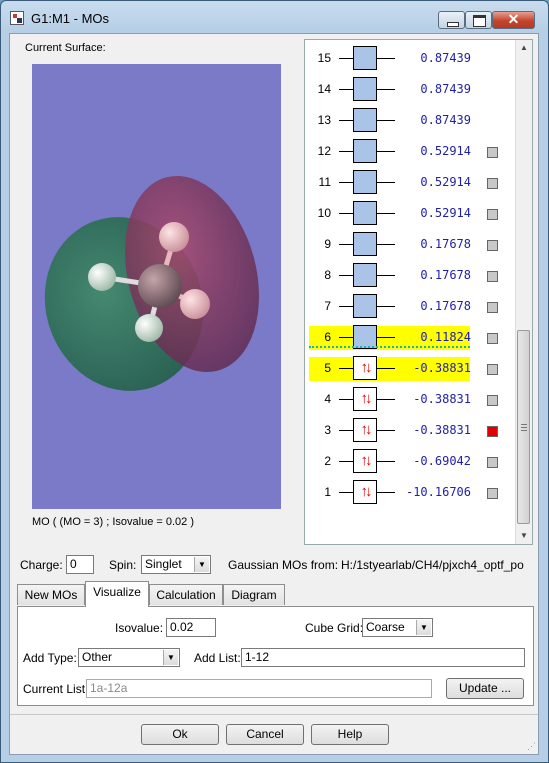  I want to click on carbon-atom, so click(160, 286).